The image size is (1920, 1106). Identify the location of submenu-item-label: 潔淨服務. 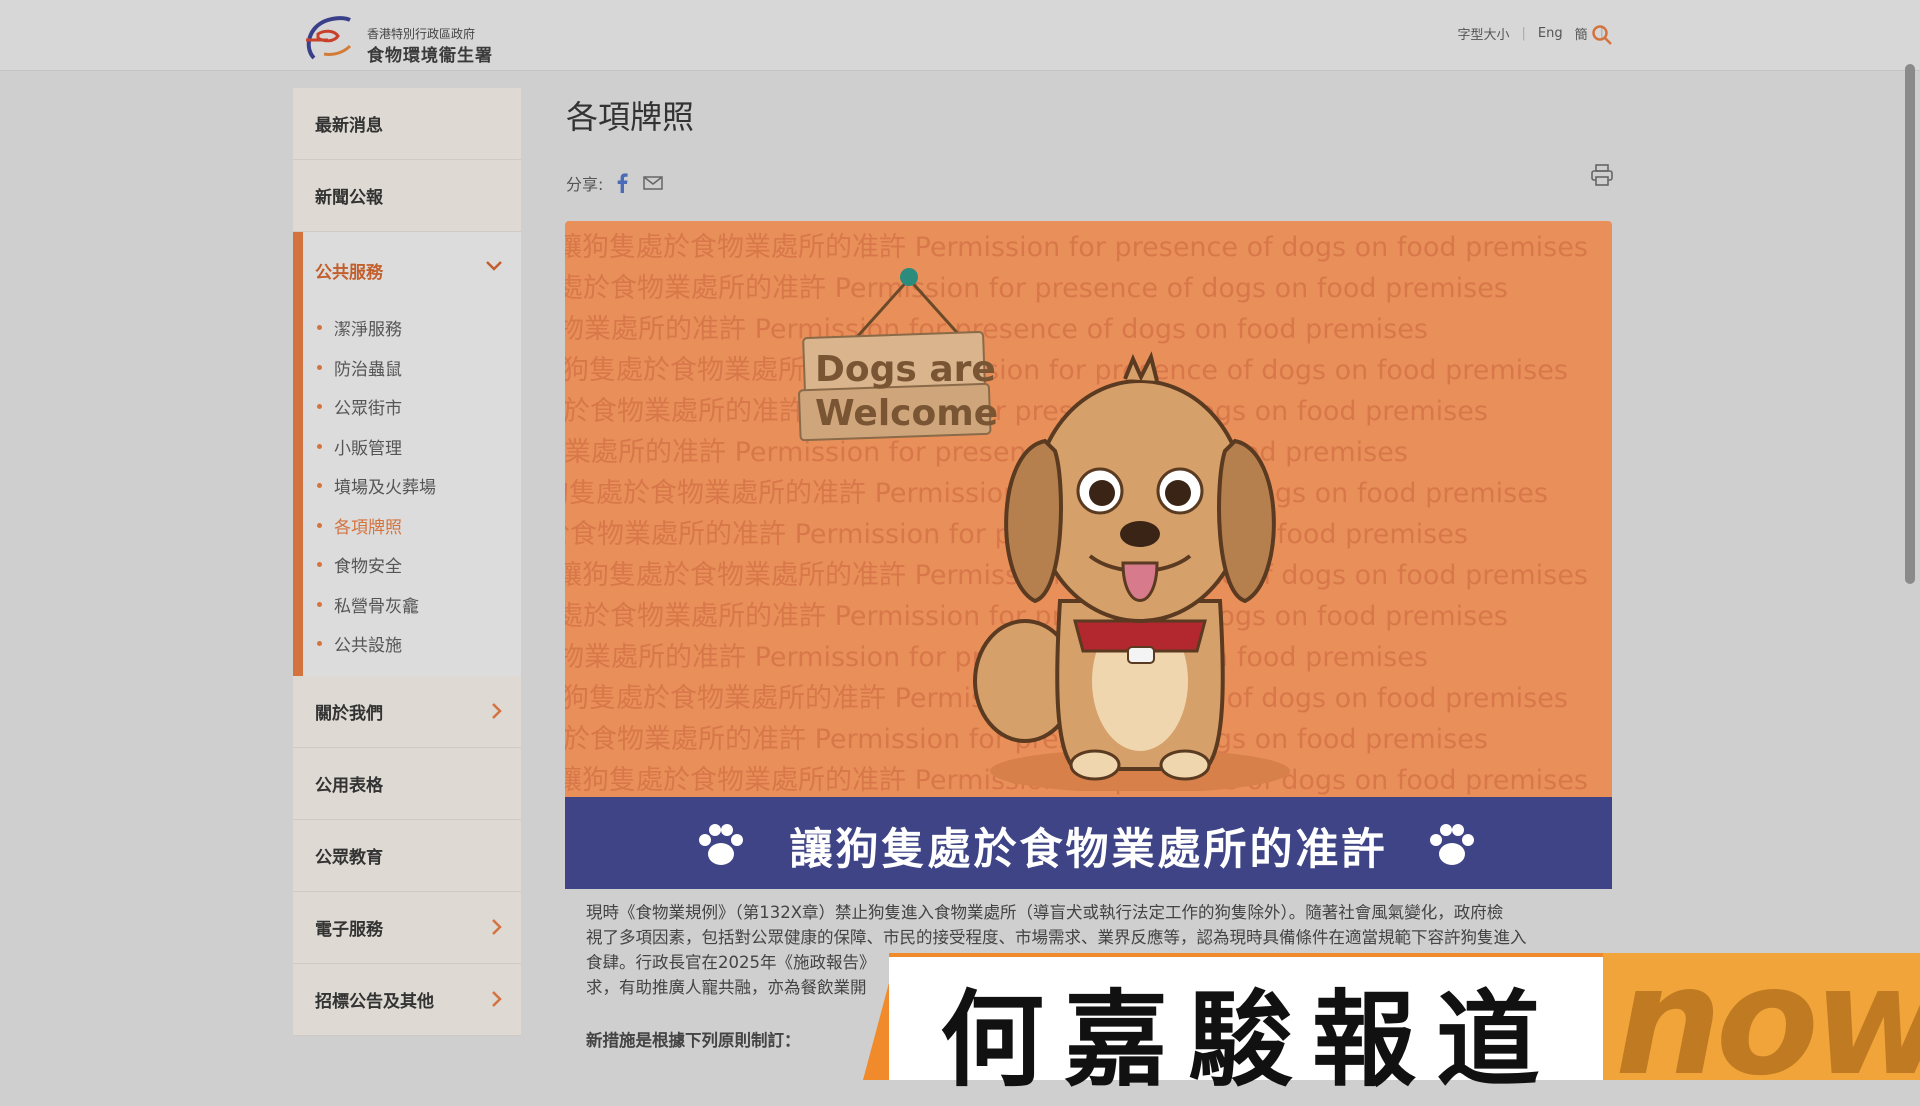
(368, 330).